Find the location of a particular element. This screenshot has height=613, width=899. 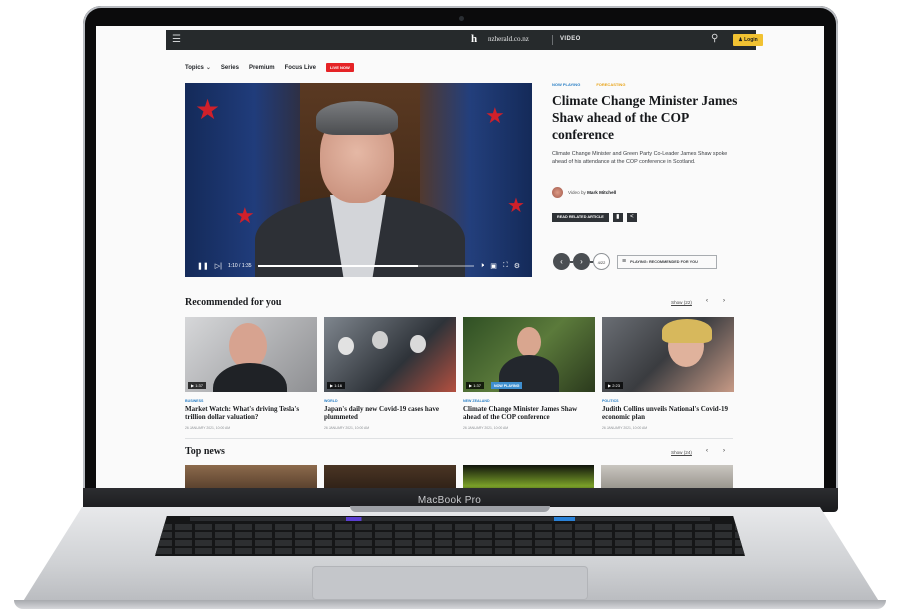

card-thumbnail: ▶ 1:37 NOW PLAYING is located at coordinates (529, 354).